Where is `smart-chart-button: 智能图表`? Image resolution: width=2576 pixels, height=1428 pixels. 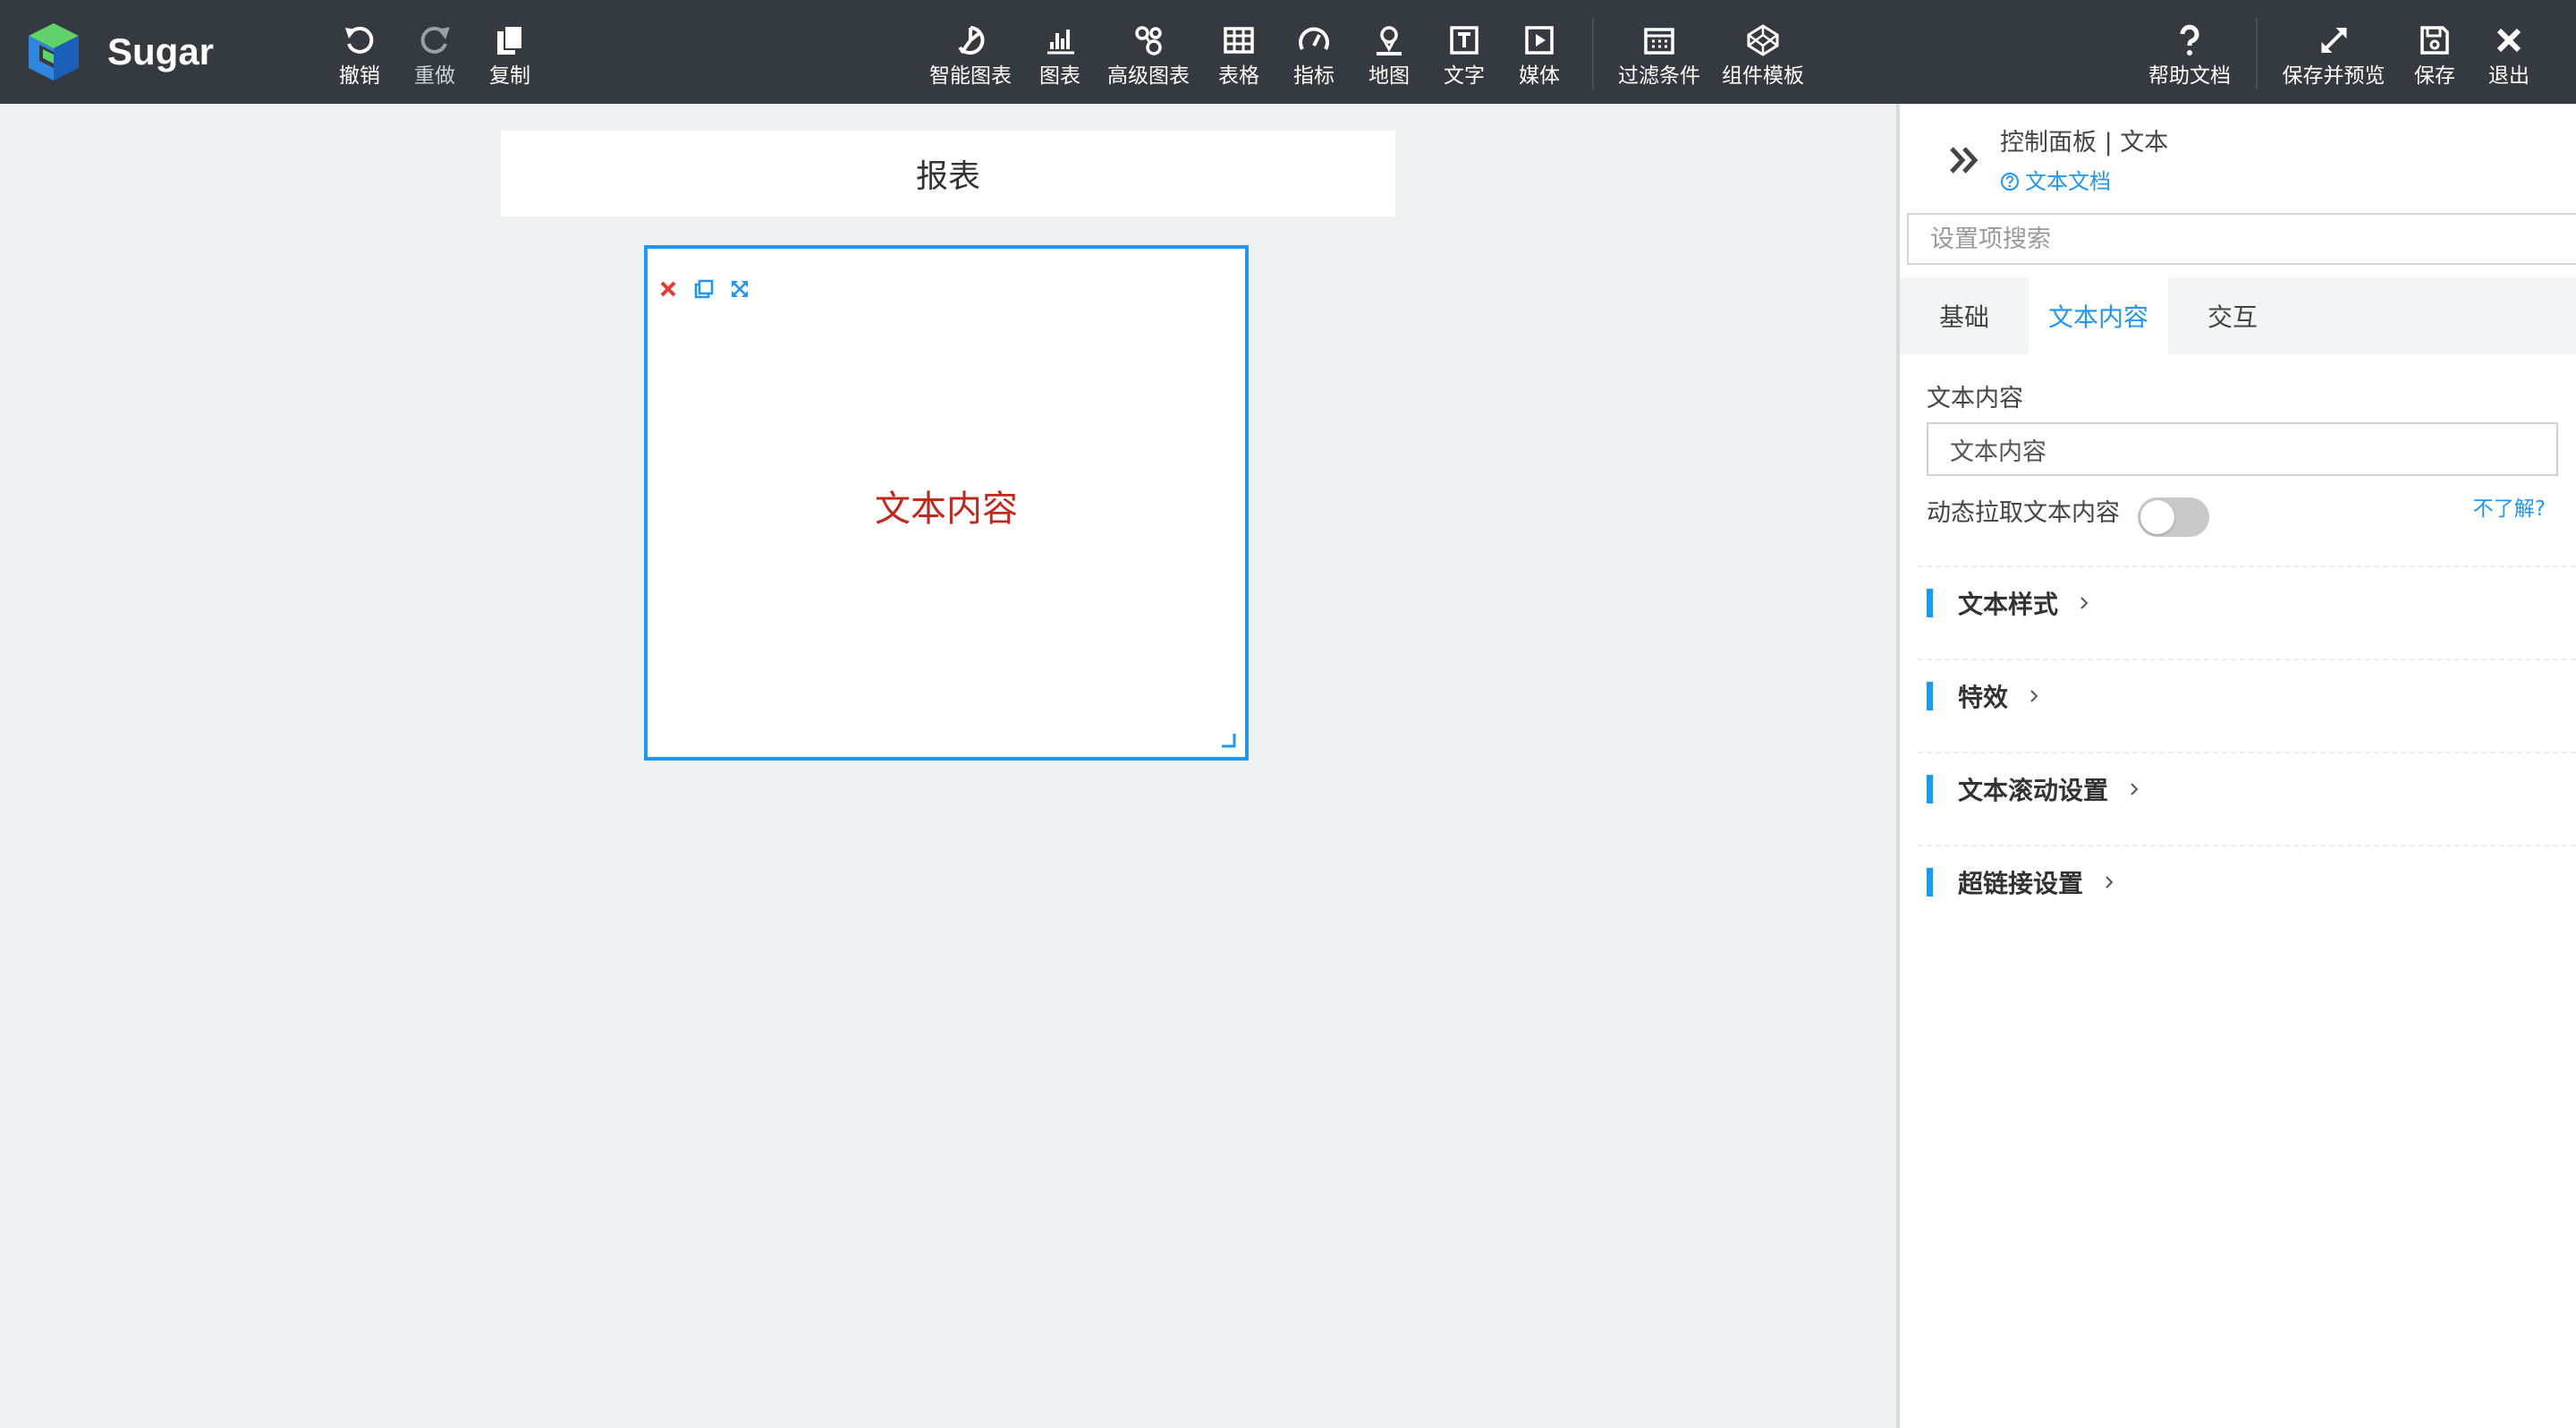 smart-chart-button: 智能图表 is located at coordinates (970, 52).